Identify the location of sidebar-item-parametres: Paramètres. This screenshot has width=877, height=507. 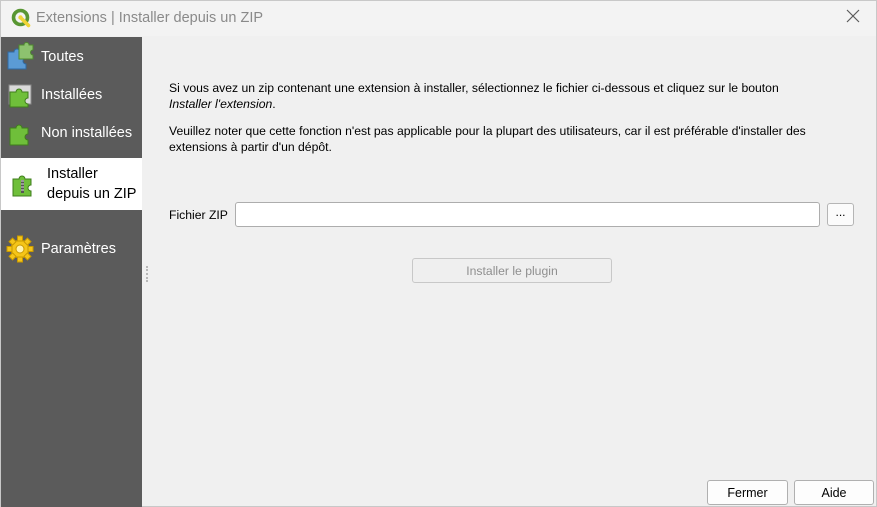
(71, 248).